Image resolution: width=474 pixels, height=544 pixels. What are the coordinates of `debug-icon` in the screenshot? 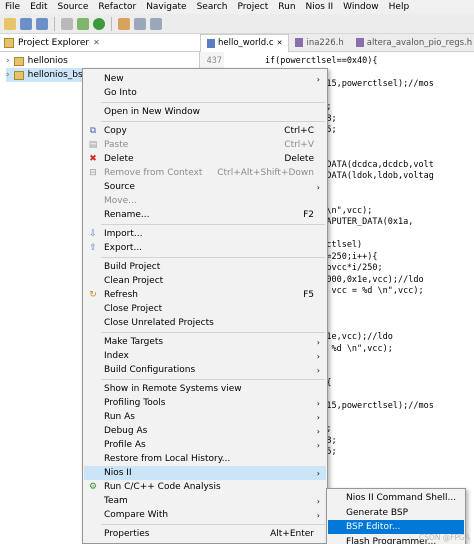 It's located at (83, 23).